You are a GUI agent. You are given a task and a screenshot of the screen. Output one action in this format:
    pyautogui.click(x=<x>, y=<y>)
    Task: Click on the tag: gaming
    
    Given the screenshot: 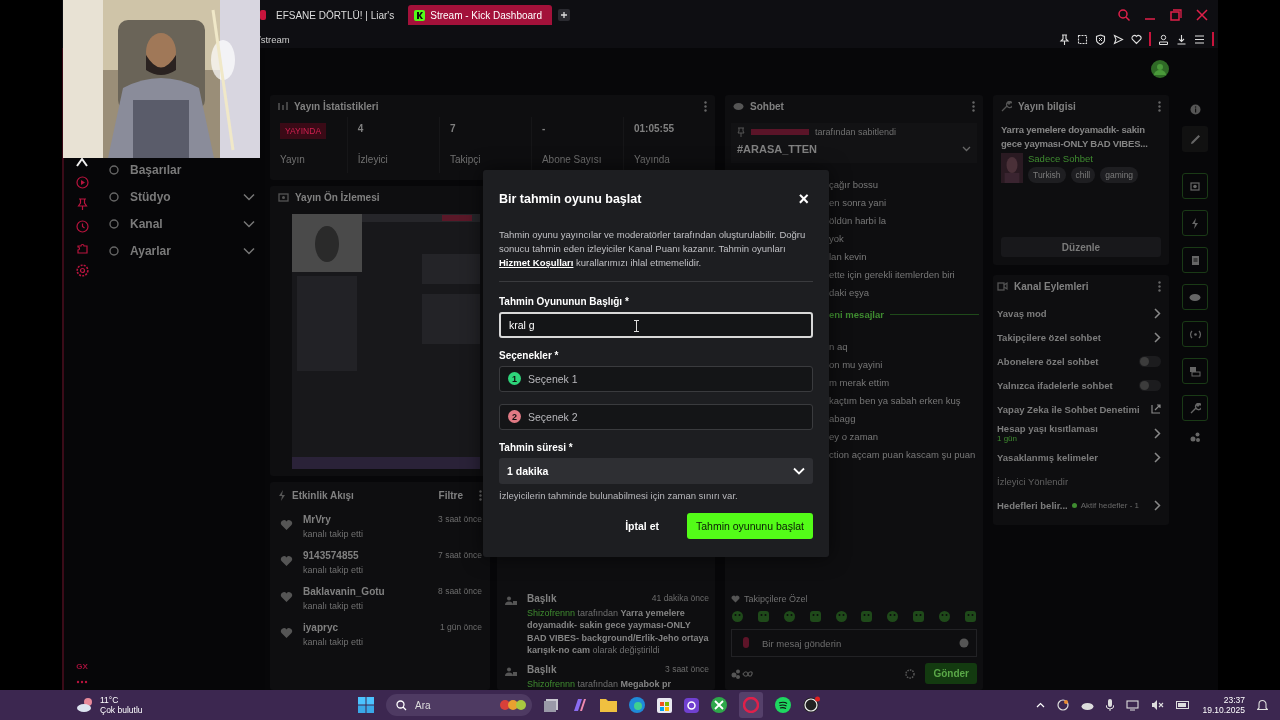 What is the action you would take?
    pyautogui.click(x=1119, y=174)
    